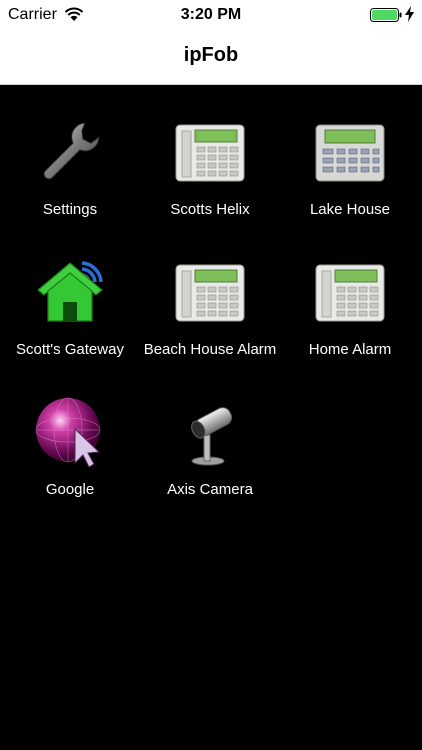  I want to click on navigation-bar: ipFob, so click(211, 57).